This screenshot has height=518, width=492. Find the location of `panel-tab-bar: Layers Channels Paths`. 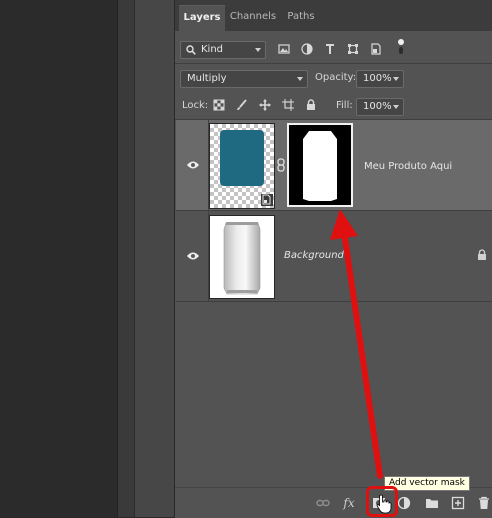

panel-tab-bar: Layers Channels Paths is located at coordinates (333, 16).